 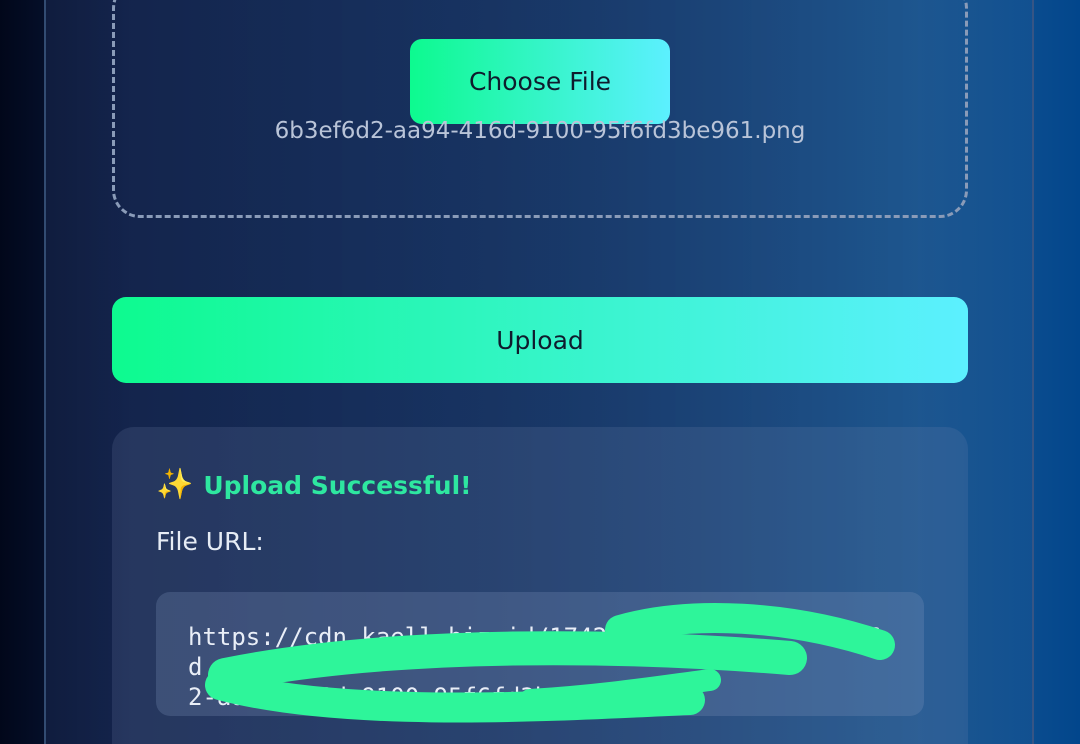 What do you see at coordinates (210, 541) in the screenshot?
I see `file-url-label: File URL:` at bounding box center [210, 541].